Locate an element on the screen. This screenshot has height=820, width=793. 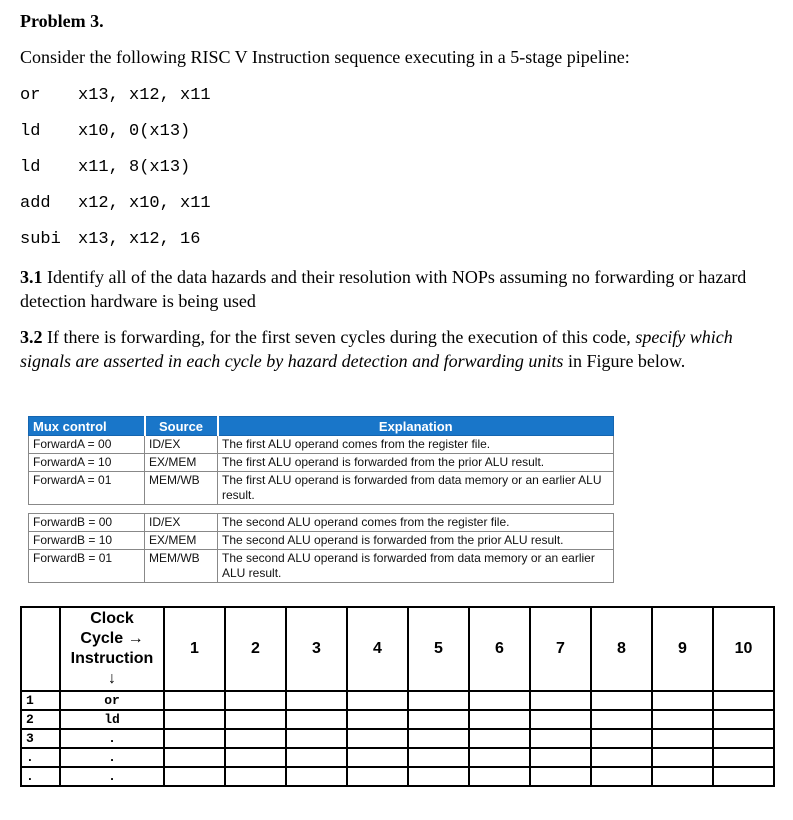
cycle-header: 9 is located at coordinates (682, 649).